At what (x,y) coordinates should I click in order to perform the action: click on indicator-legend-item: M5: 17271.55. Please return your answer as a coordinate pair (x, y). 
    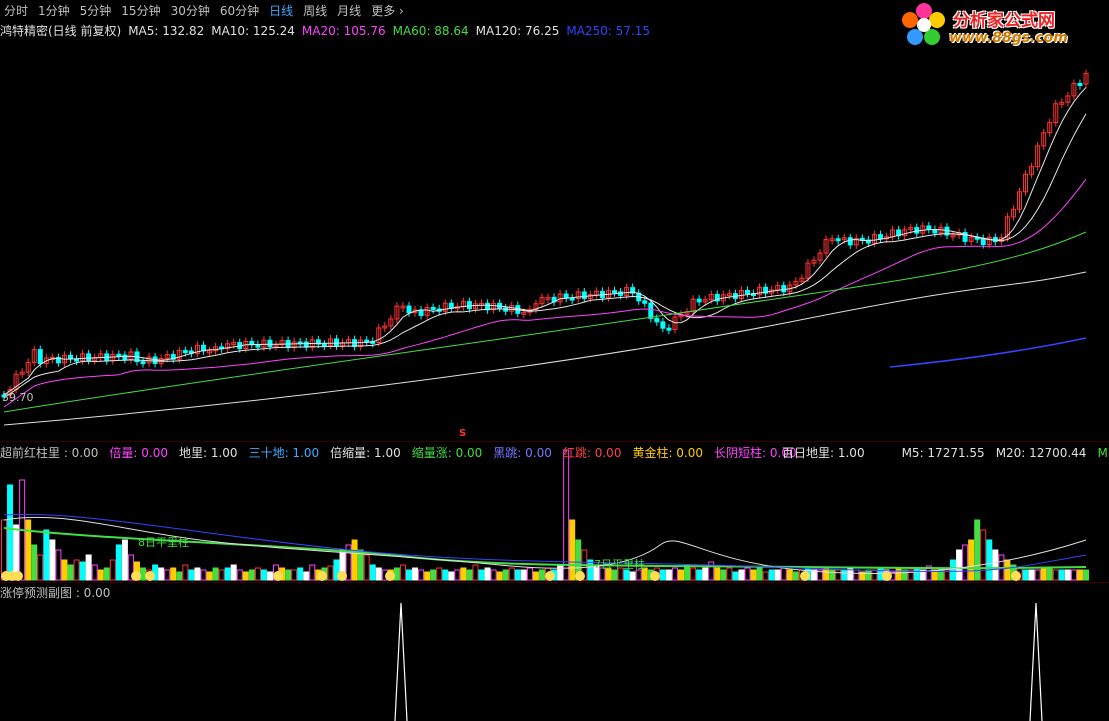
    Looking at the image, I should click on (943, 452).